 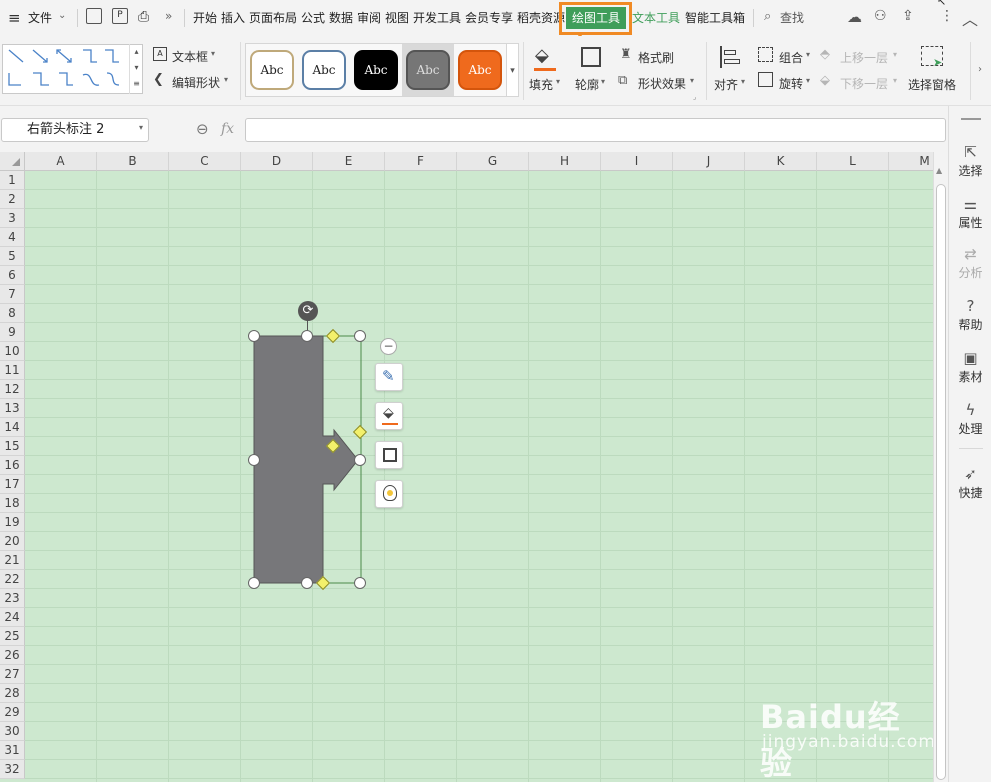 I want to click on shape-effects-button, so click(x=389, y=494).